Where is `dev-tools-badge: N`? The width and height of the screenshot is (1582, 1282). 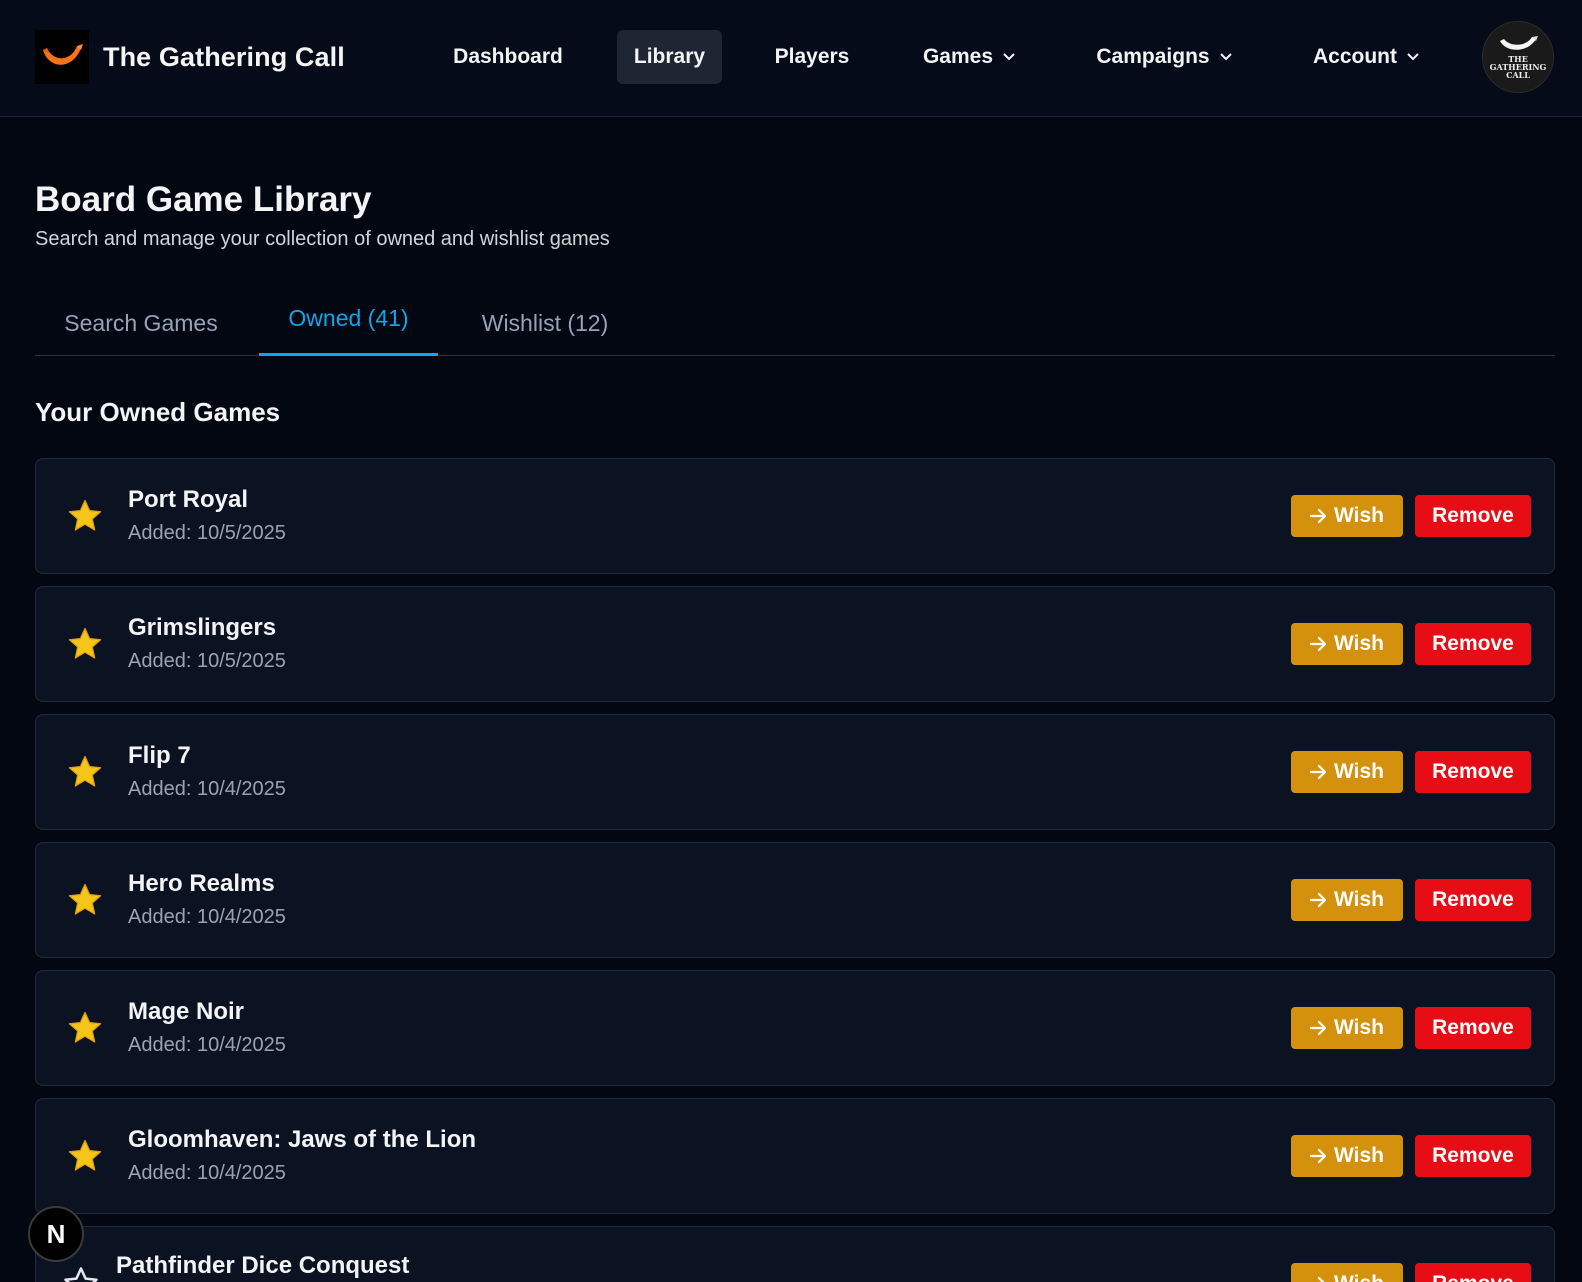
dev-tools-badge: N is located at coordinates (56, 1234).